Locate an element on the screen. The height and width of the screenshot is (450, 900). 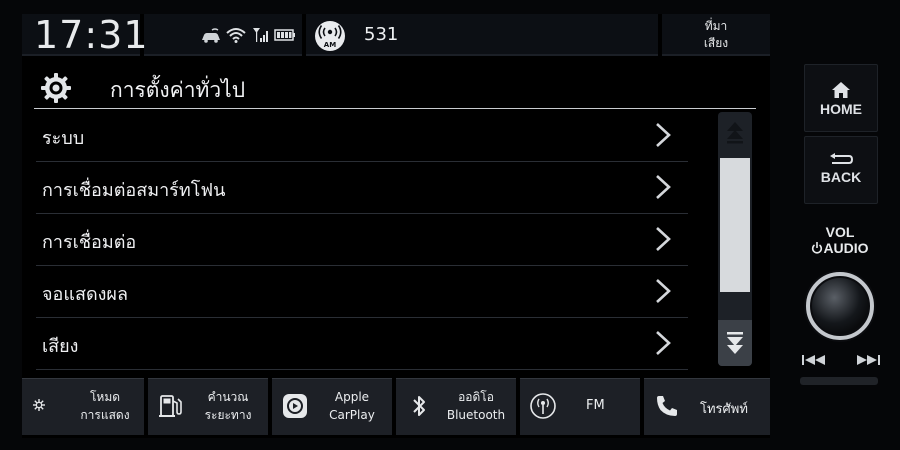
home-button: HOME is located at coordinates (841, 98).